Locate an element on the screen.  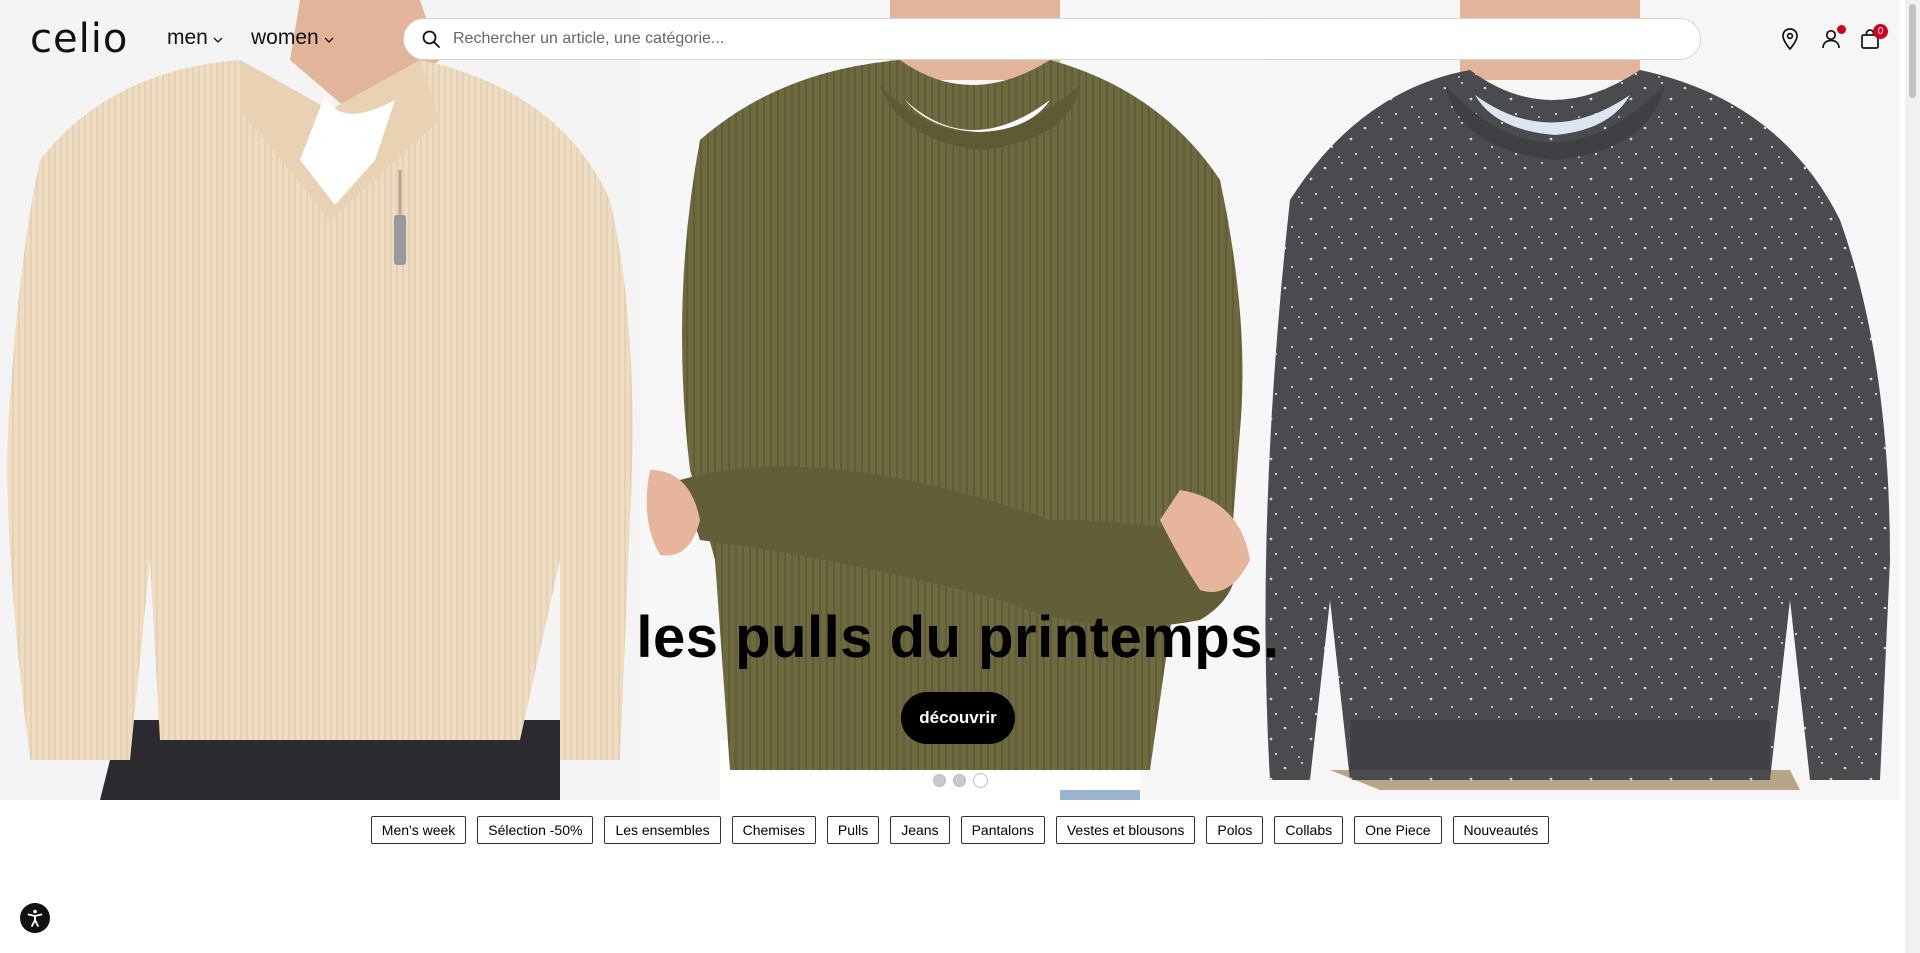
category-chip: Collabs is located at coordinates (1309, 830).